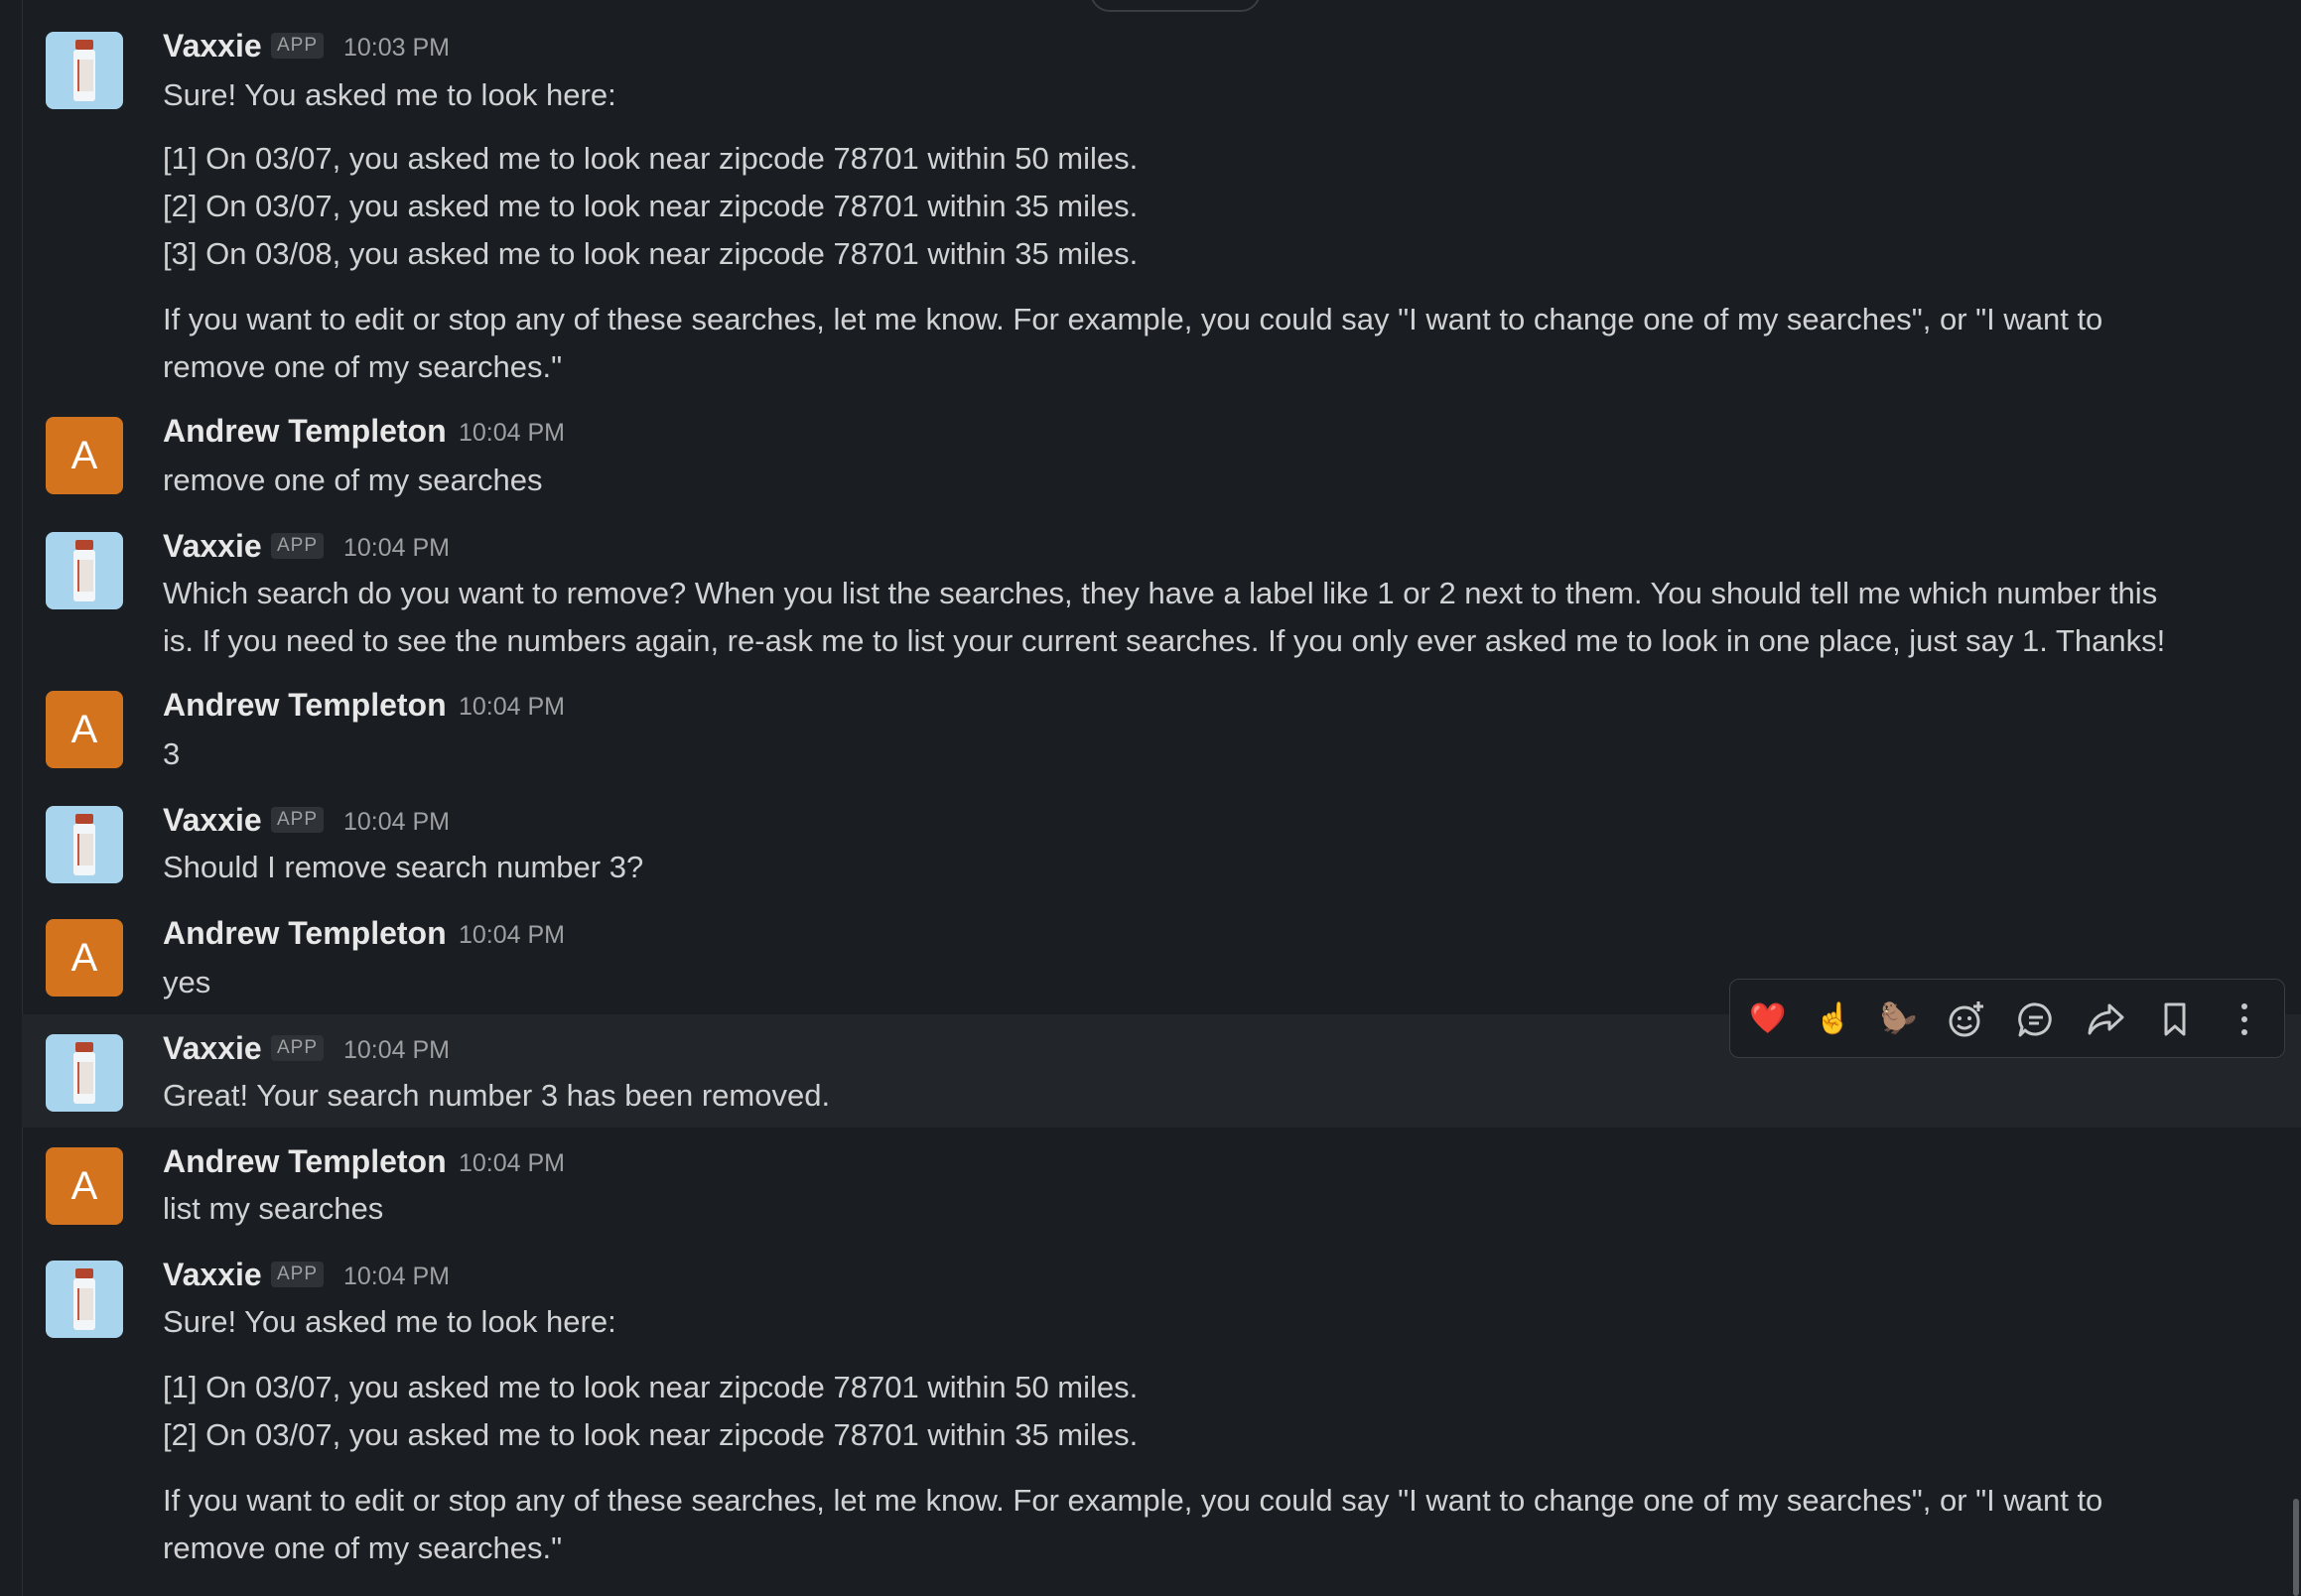  Describe the element at coordinates (1966, 1020) in the screenshot. I see `add-reaction-icon` at that location.